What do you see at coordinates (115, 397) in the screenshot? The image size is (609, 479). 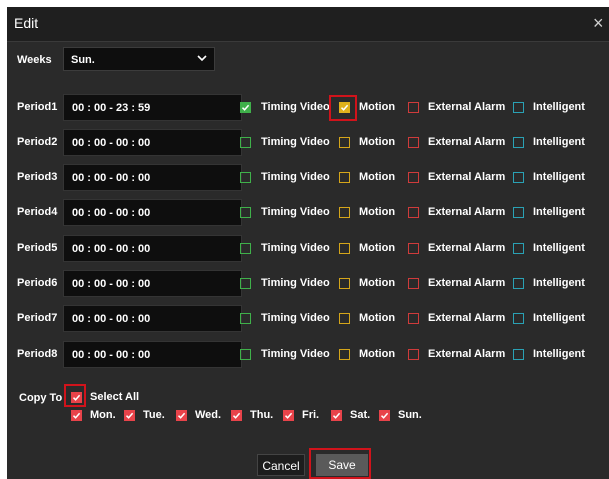 I see `select-all-label: Select All` at bounding box center [115, 397].